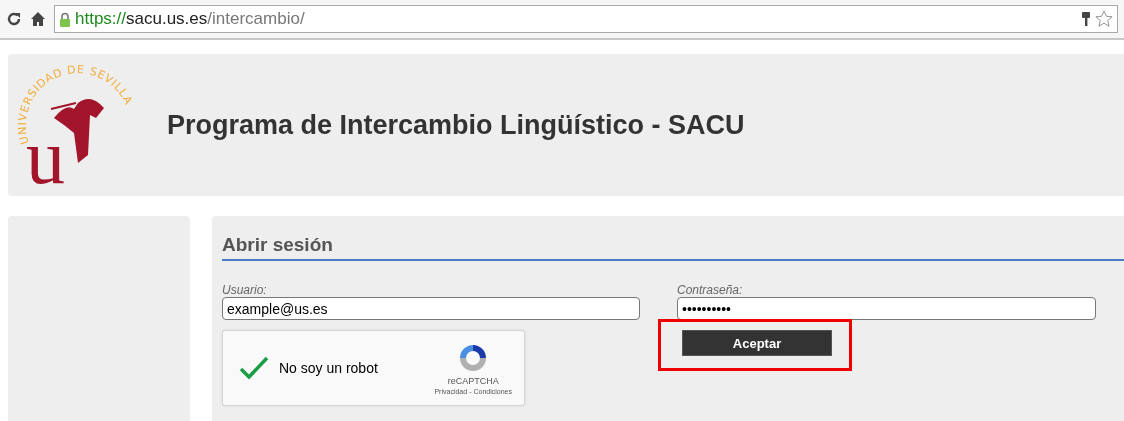 The width and height of the screenshot is (1124, 421). Describe the element at coordinates (456, 125) in the screenshot. I see `page-title: Programa de Intercambio Lingüístico - SACU` at that location.